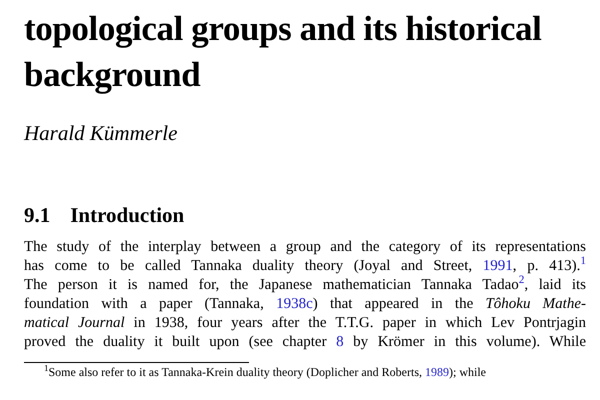 The width and height of the screenshot is (600, 400). What do you see at coordinates (265, 371) in the screenshot?
I see `footnote: $^{1}$Some also refer to it as Tannaka-Krein duality theory (Doplicher and Roberts, 1989); while` at bounding box center [265, 371].